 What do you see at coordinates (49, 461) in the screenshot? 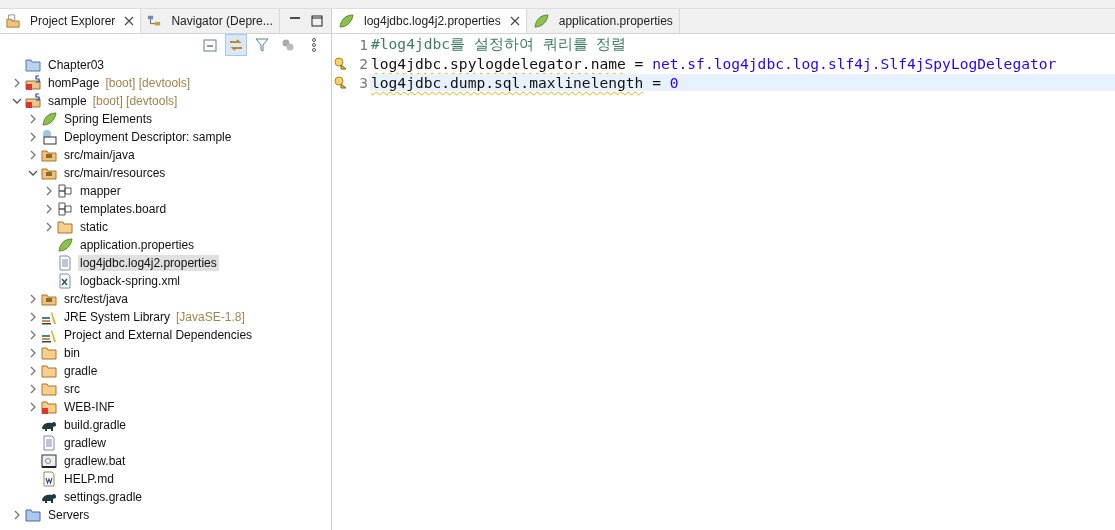
I see `batch-file-icon` at bounding box center [49, 461].